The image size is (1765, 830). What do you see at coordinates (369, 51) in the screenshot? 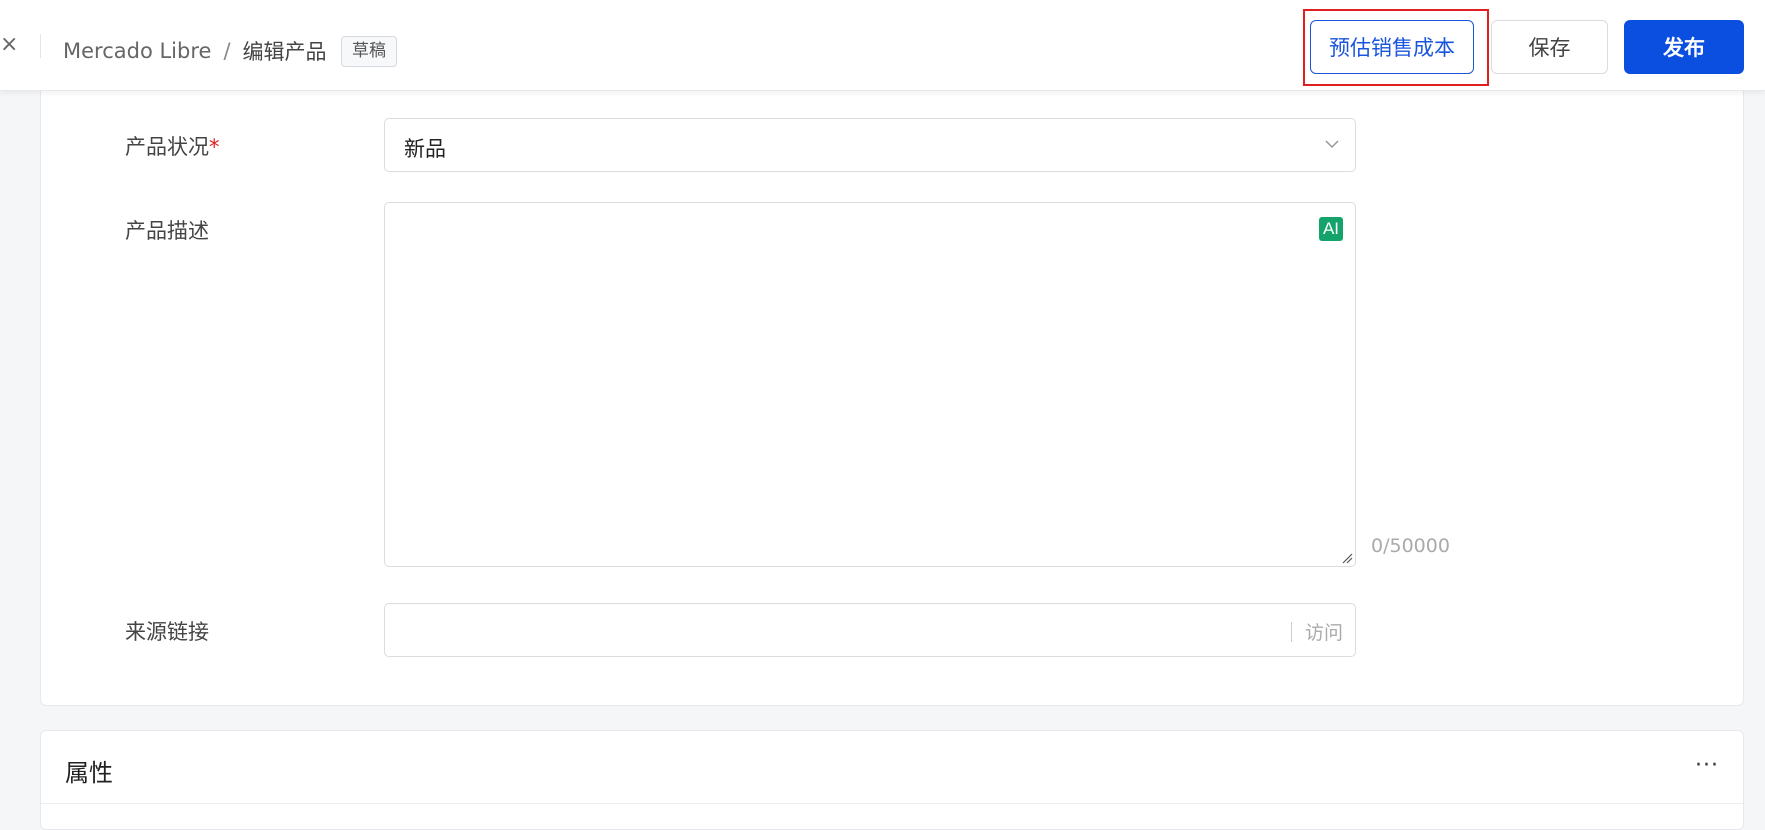
I see `status-badge: 草稿` at bounding box center [369, 51].